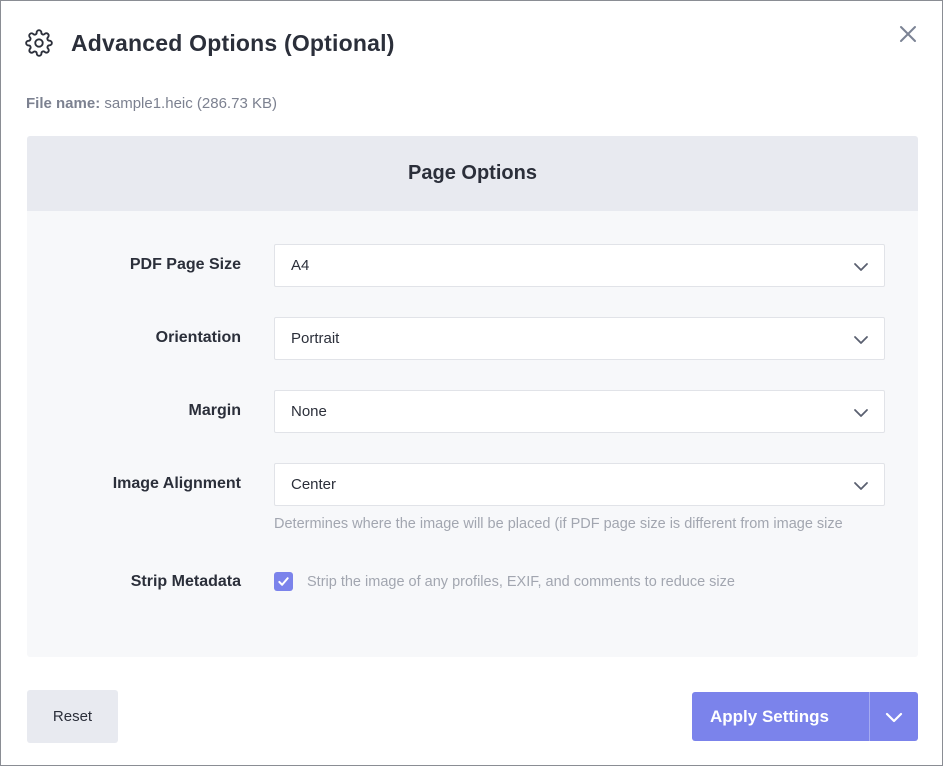  What do you see at coordinates (39, 43) in the screenshot?
I see `gear-icon` at bounding box center [39, 43].